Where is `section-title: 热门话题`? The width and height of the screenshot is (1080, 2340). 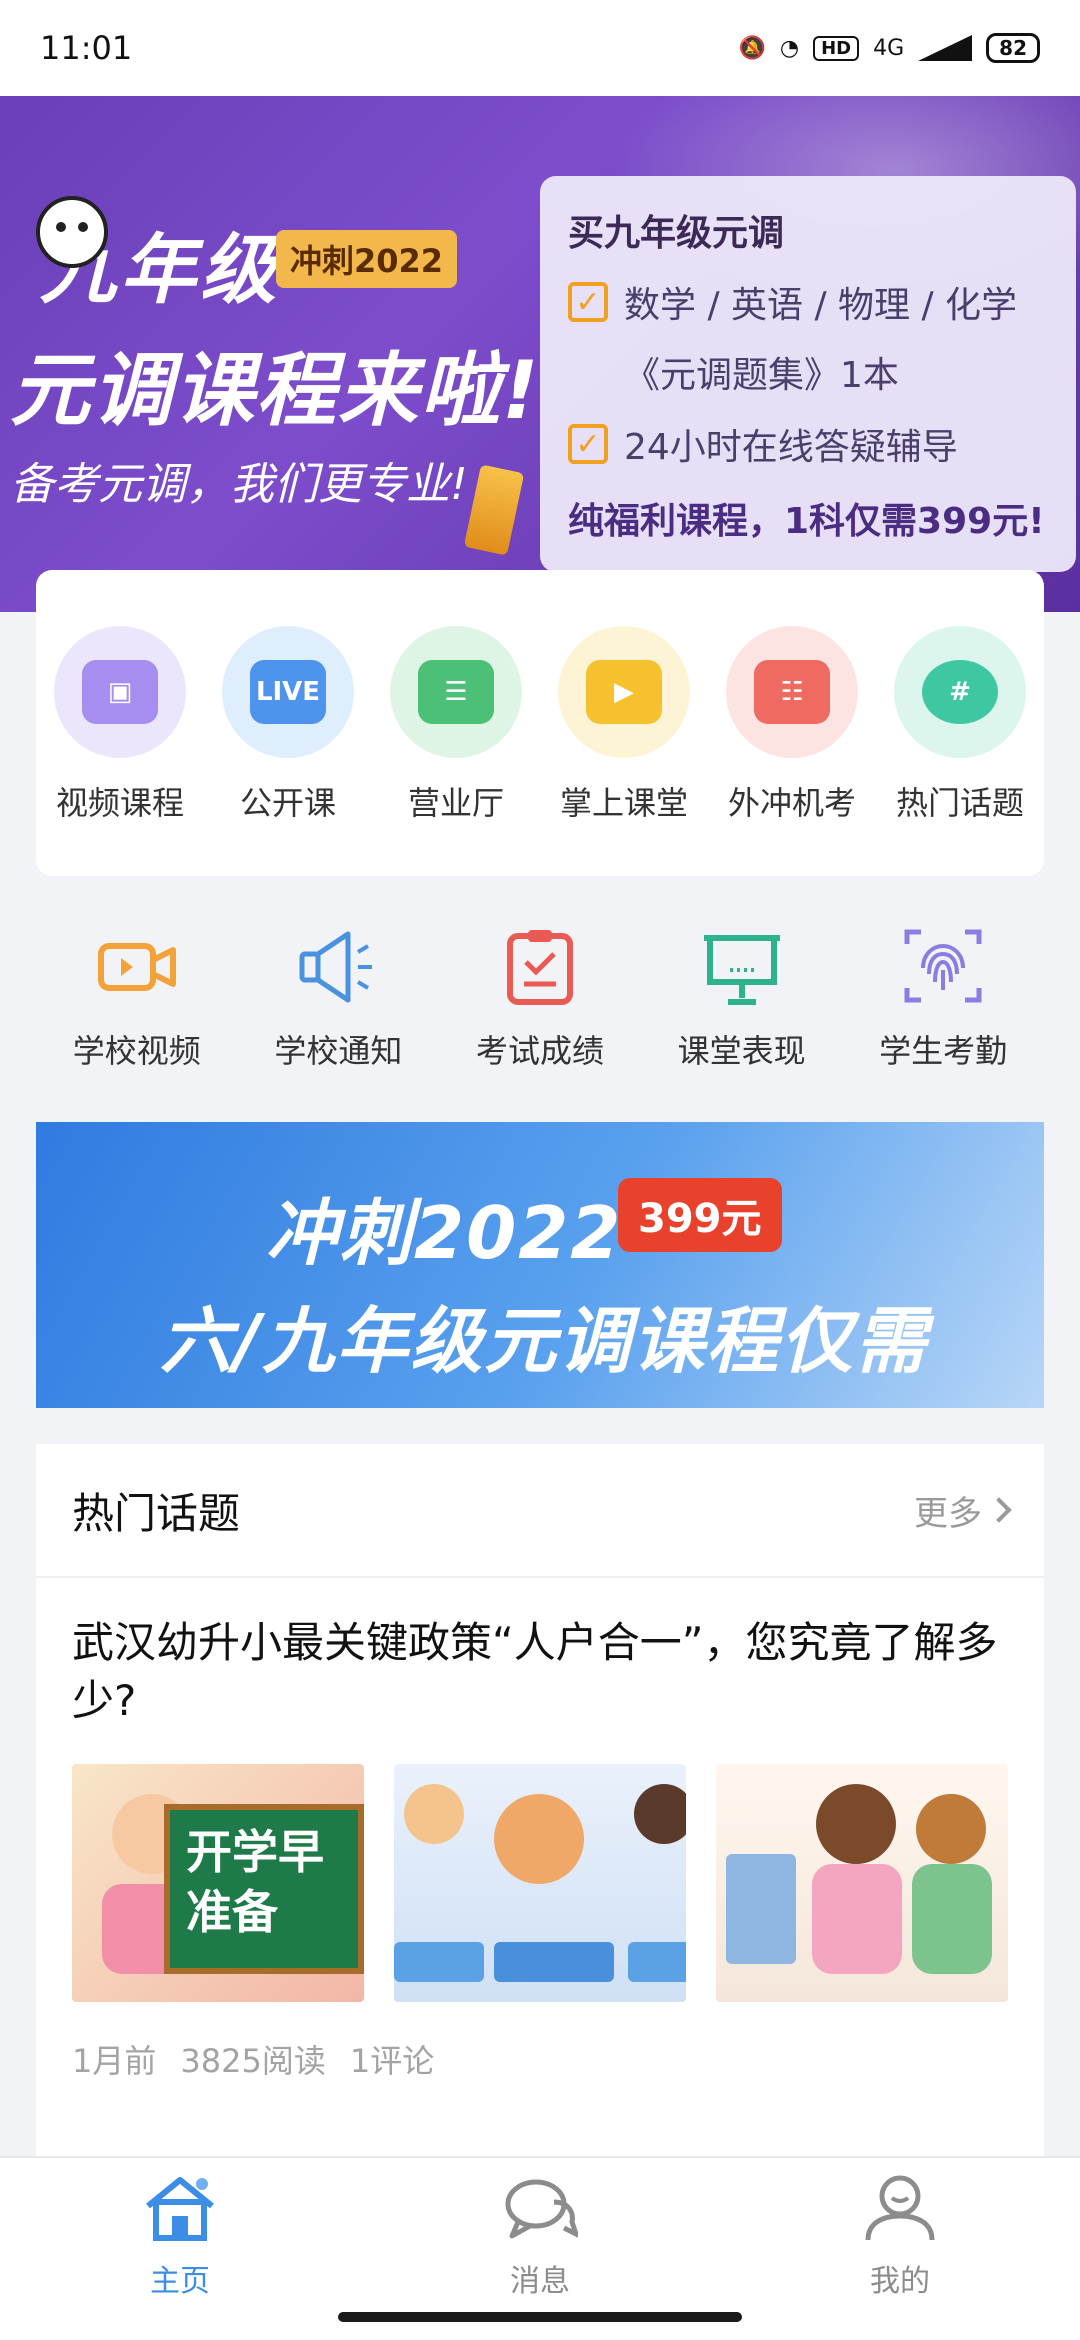
section-title: 热门话题 is located at coordinates (156, 1513).